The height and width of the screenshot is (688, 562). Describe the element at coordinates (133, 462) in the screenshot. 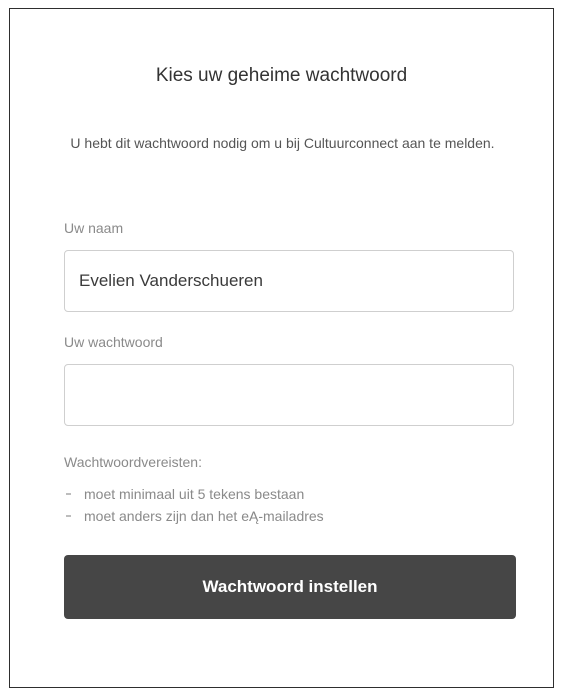

I see `requirements-heading: Wachtwoordvereisten:` at that location.